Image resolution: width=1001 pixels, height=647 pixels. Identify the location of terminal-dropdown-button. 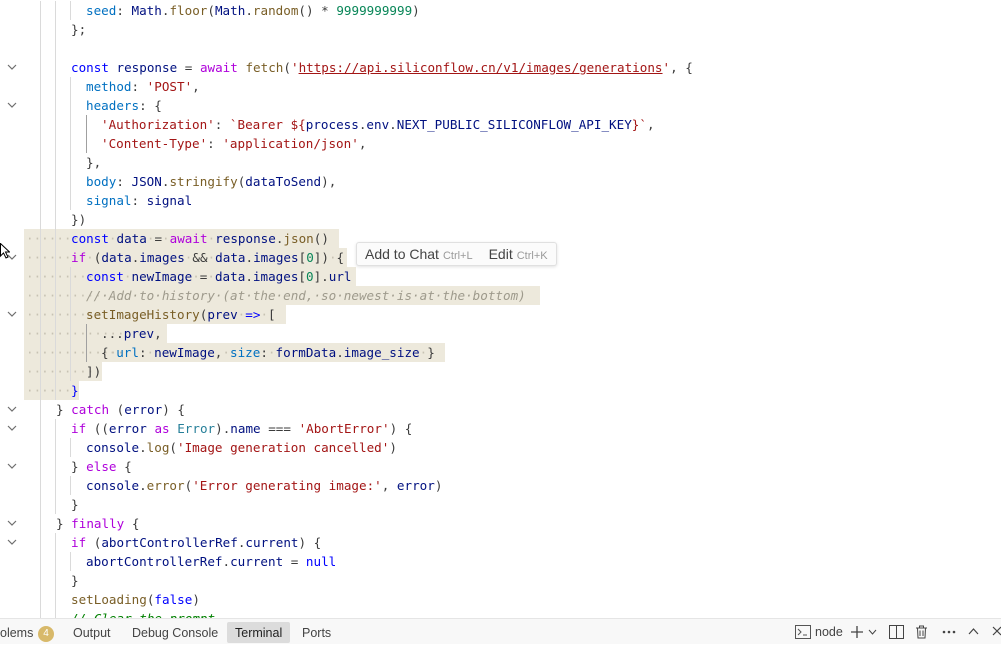
(872, 631).